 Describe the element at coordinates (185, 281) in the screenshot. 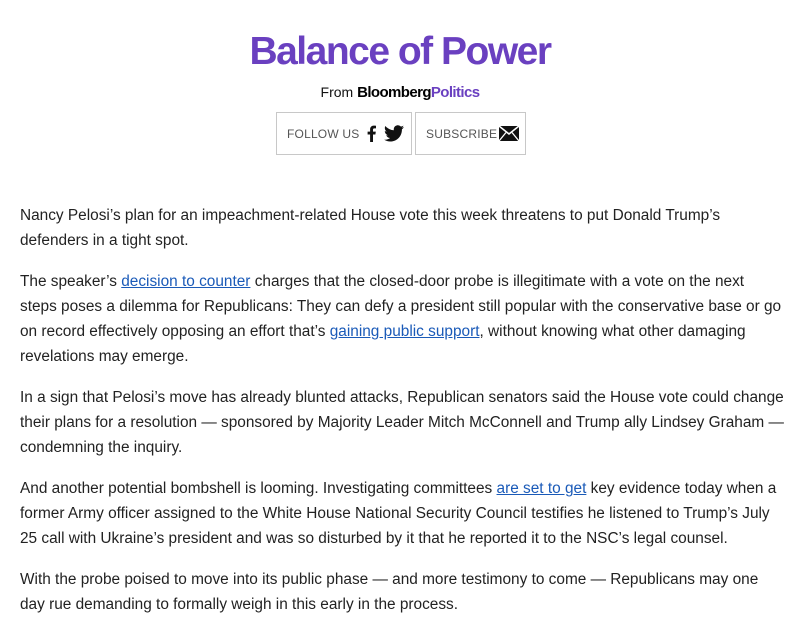

I see `link-decision-to-counter: decision to counter` at that location.